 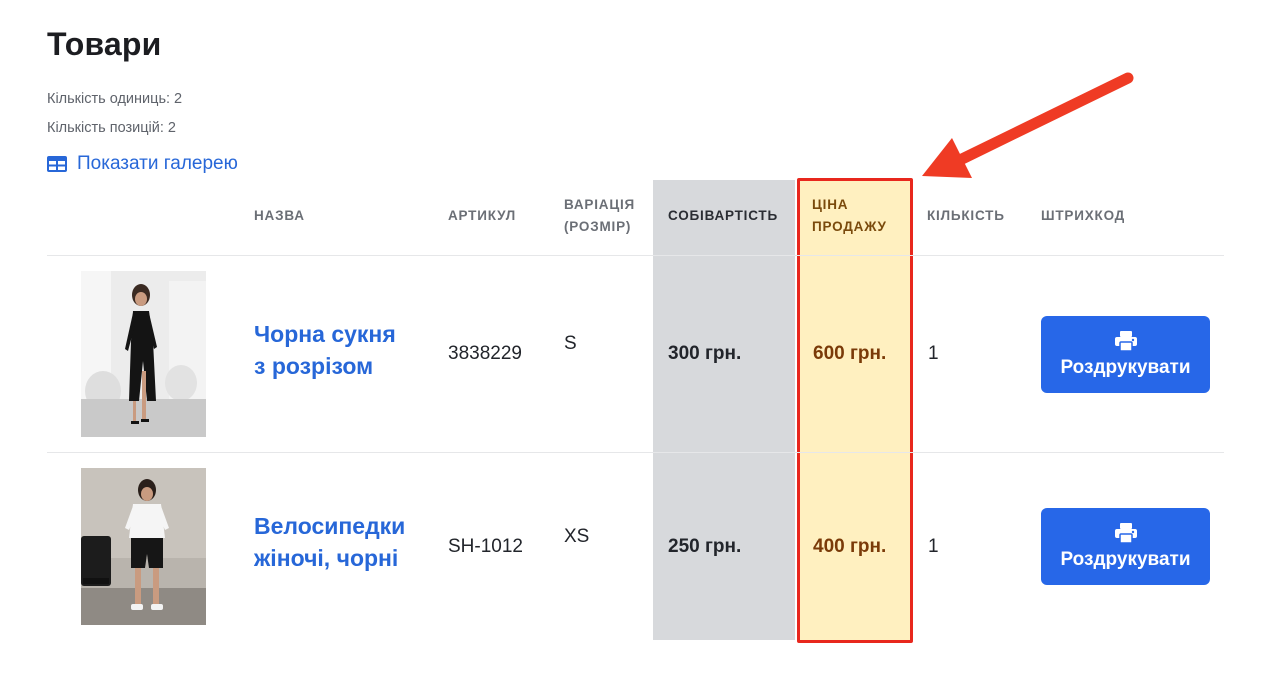 What do you see at coordinates (635, 452) in the screenshot?
I see `row-divider` at bounding box center [635, 452].